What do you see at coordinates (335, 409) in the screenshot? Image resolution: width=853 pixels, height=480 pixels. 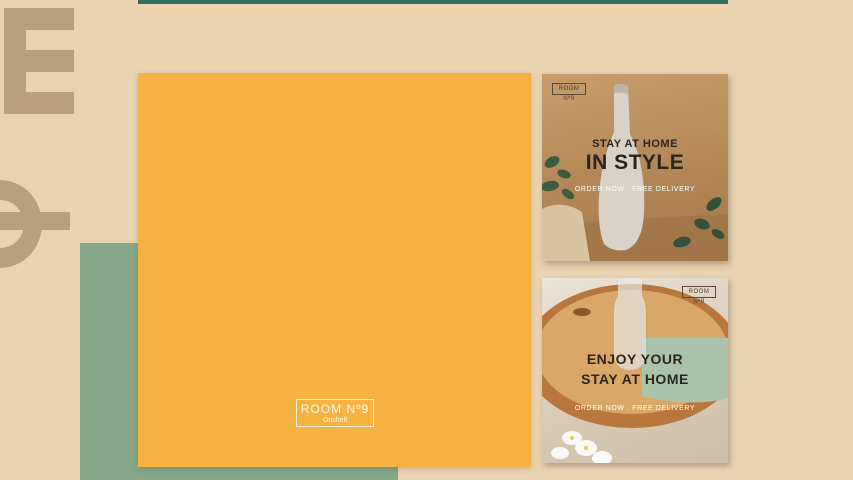 I see `brand-logo-name: ROOM Nº9` at bounding box center [335, 409].